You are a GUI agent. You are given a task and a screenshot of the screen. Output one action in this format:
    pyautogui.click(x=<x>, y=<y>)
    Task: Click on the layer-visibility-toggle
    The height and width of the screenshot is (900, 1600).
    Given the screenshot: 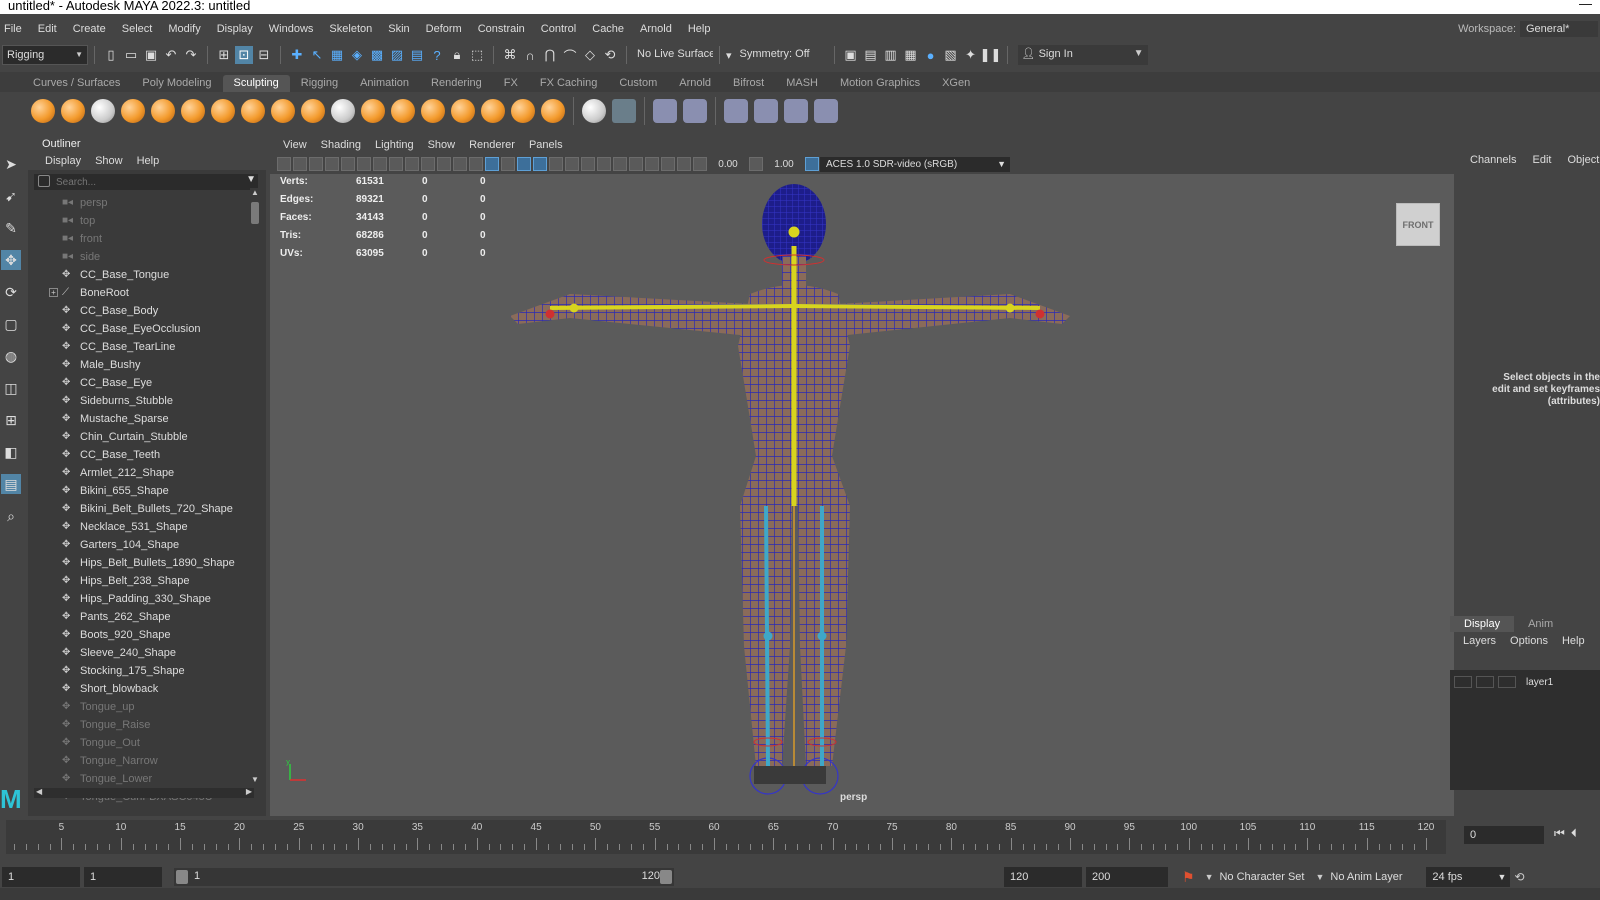 What is the action you would take?
    pyautogui.click(x=1463, y=682)
    